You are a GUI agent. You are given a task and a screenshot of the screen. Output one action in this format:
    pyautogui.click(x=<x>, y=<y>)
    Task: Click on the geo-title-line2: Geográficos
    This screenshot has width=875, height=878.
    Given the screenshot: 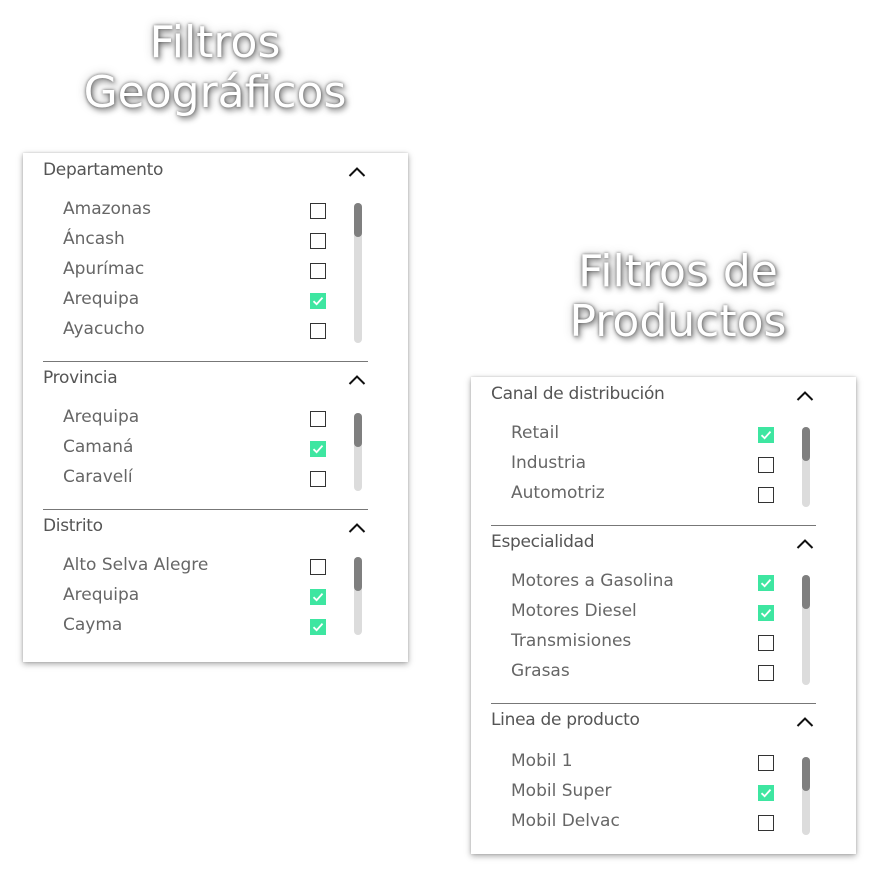 What is the action you would take?
    pyautogui.click(x=215, y=92)
    